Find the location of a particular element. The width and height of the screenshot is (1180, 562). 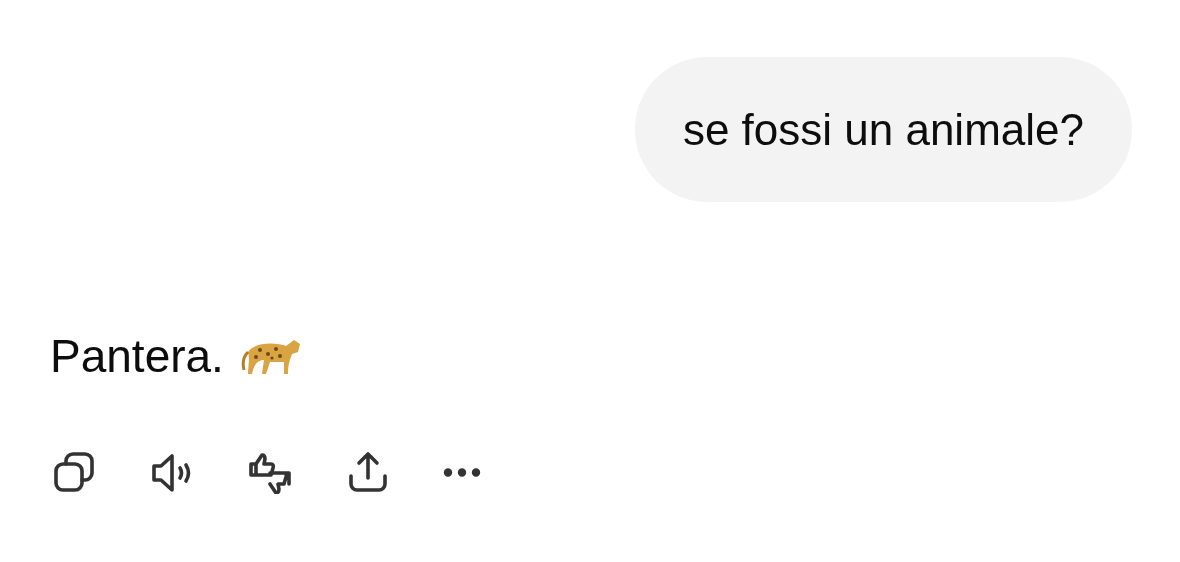

user-message: se fossi un animale? is located at coordinates (883, 129).